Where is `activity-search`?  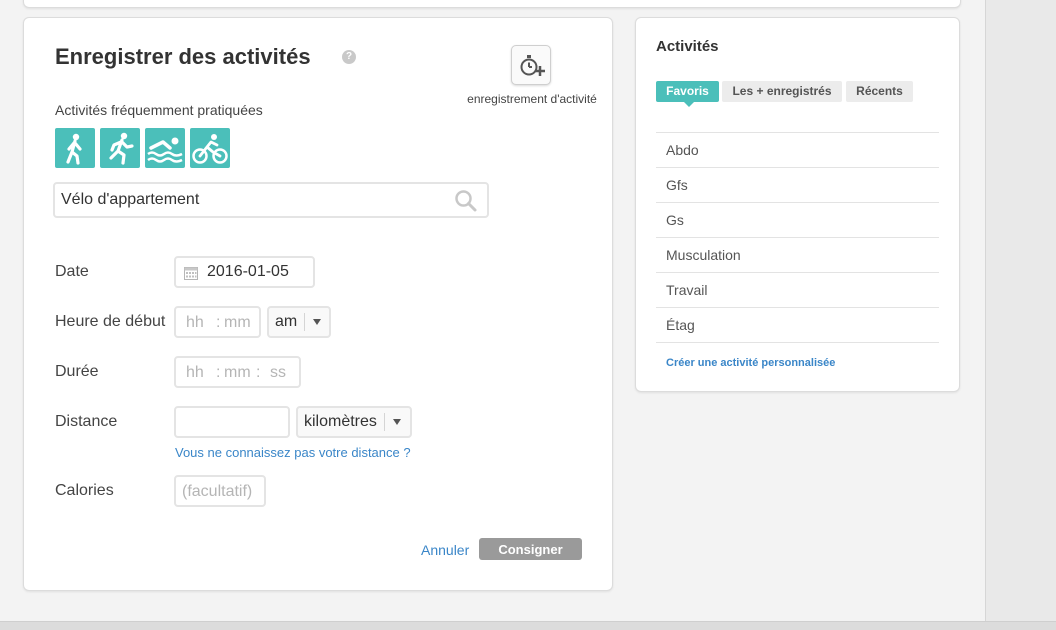
activity-search is located at coordinates (271, 200).